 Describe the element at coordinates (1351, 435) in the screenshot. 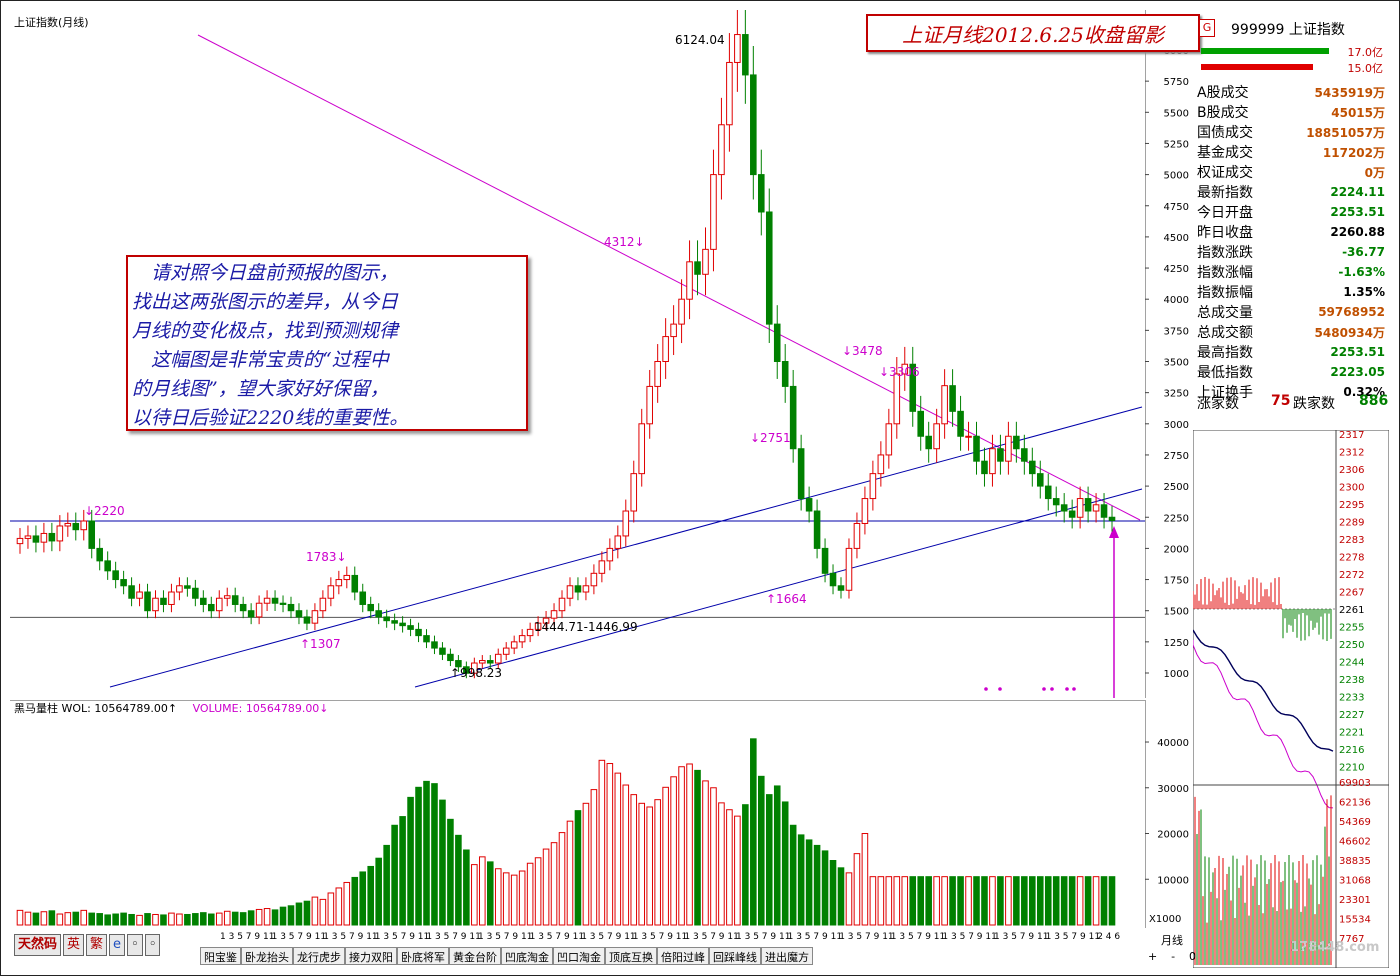

I see `intraday-price-tick: 2317` at that location.